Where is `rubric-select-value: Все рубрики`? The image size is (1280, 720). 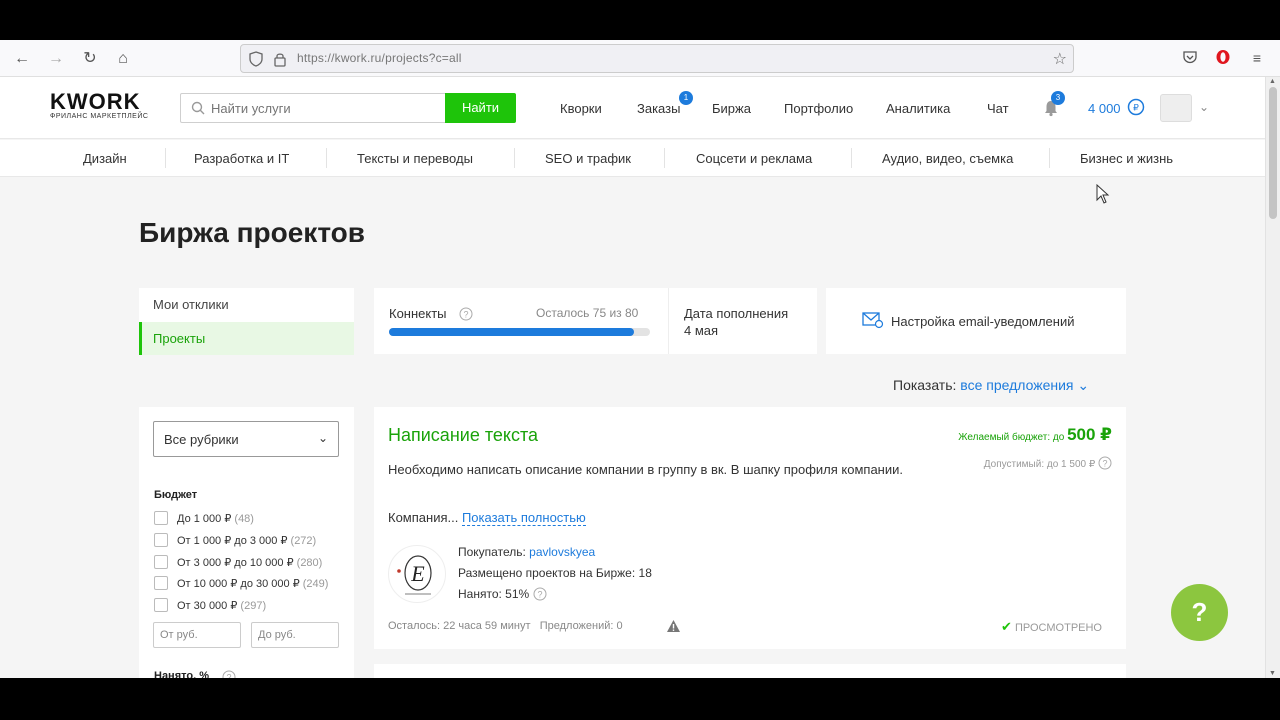 rubric-select-value: Все рубрики is located at coordinates (201, 439).